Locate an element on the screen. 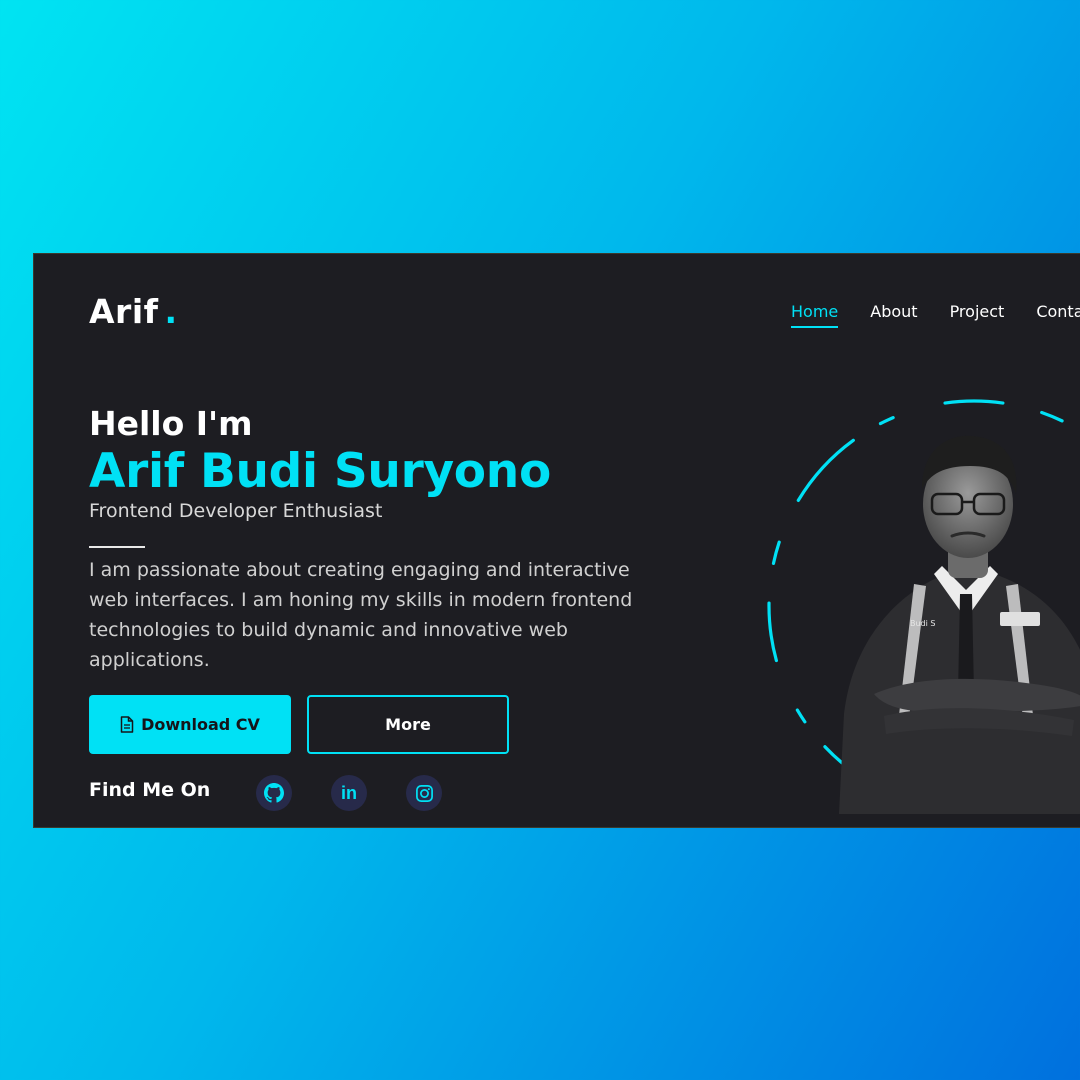  download-cv-label: Download CV is located at coordinates (200, 724).